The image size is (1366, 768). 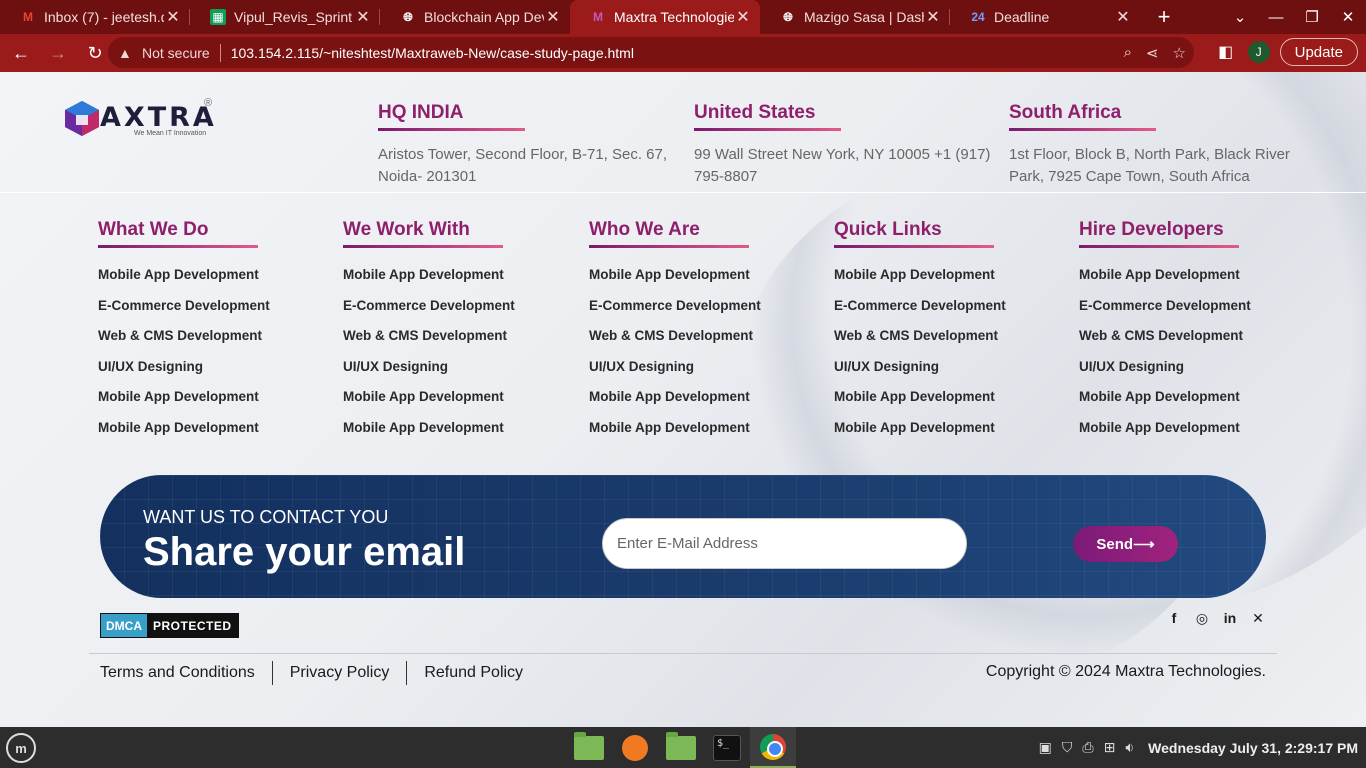 What do you see at coordinates (142, 118) in the screenshot?
I see `maxtra-logo: AXTRA ® We Mean IT Innovation` at bounding box center [142, 118].